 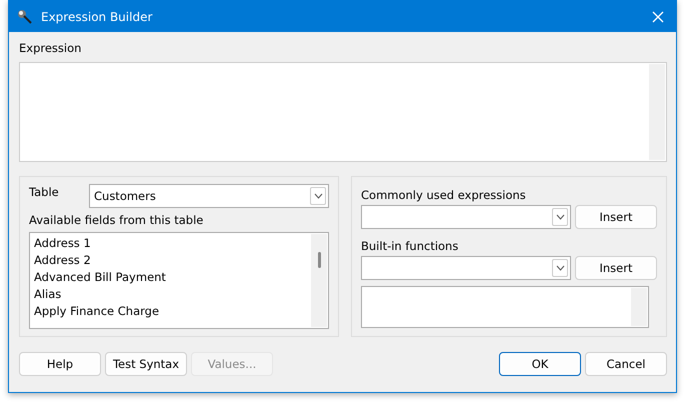 I want to click on field-label: Table, so click(x=44, y=192).